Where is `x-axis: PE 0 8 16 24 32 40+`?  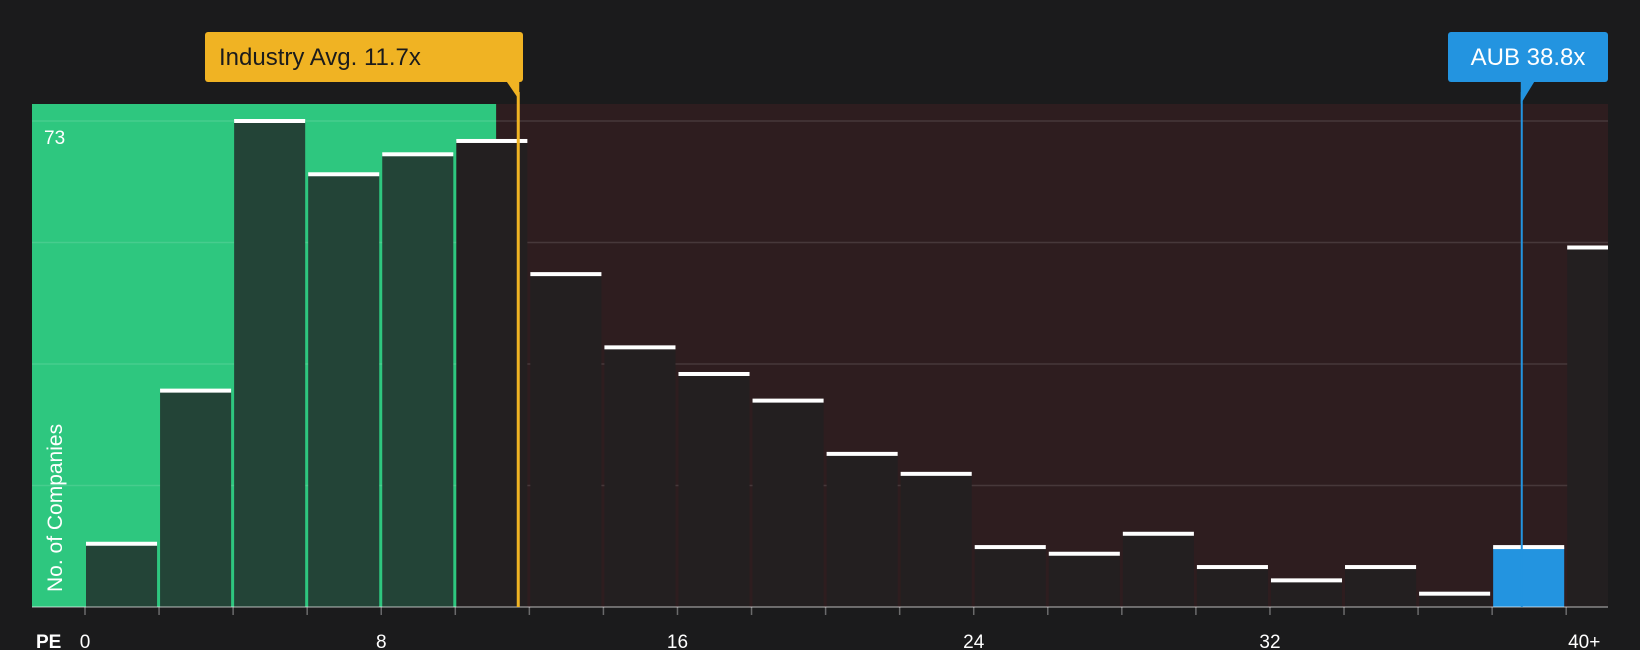
x-axis: PE 0 8 16 24 32 40+ is located at coordinates (820, 628).